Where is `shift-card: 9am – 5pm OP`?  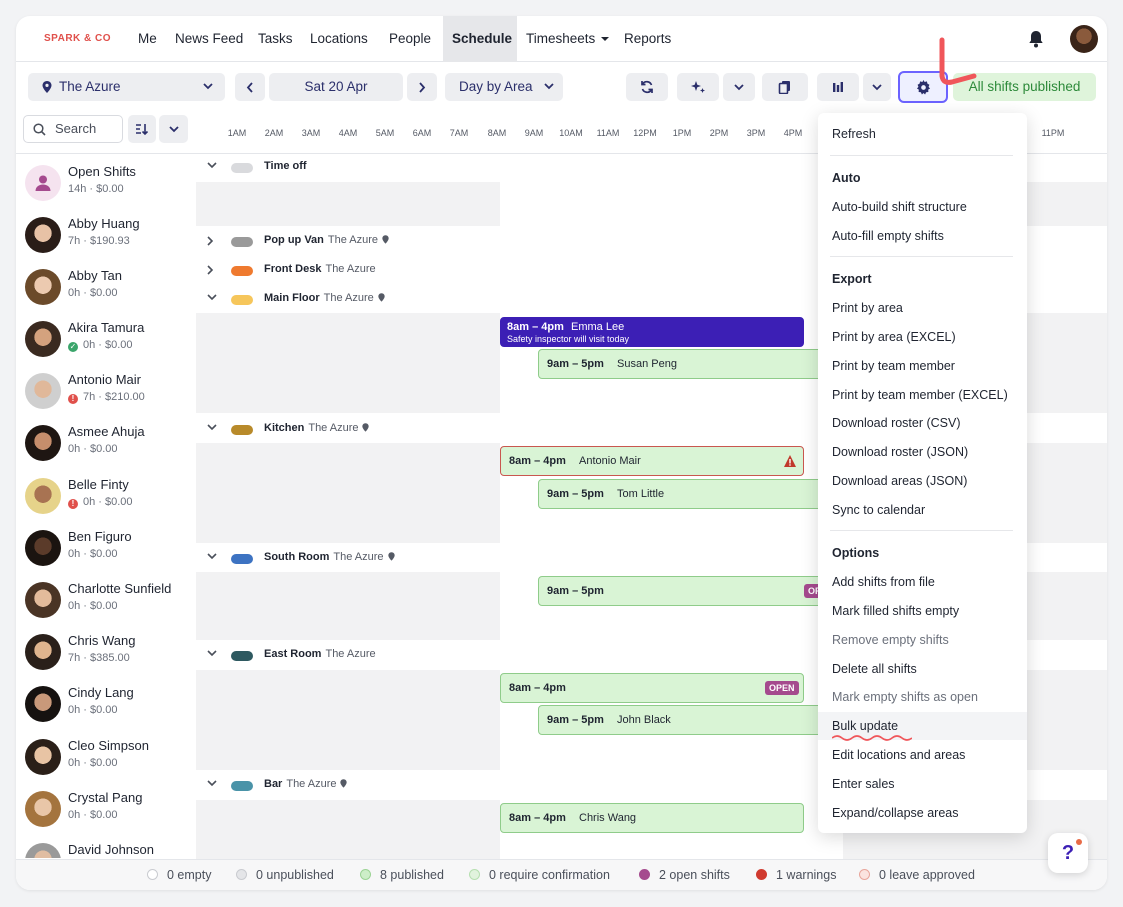 shift-card: 9am – 5pm OP is located at coordinates (683, 591).